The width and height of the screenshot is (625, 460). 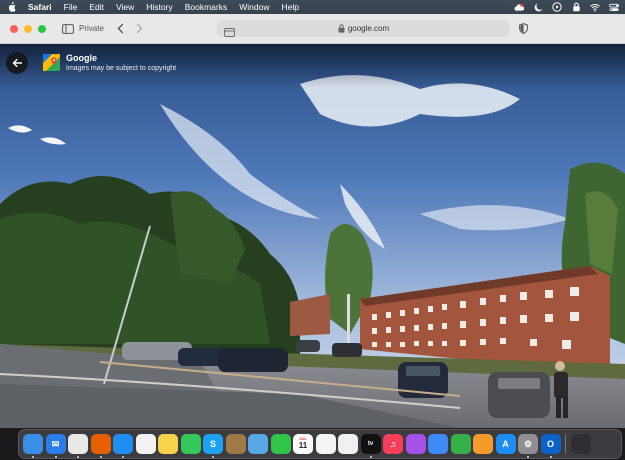 I want to click on privacy-shield-icon, so click(x=523, y=28).